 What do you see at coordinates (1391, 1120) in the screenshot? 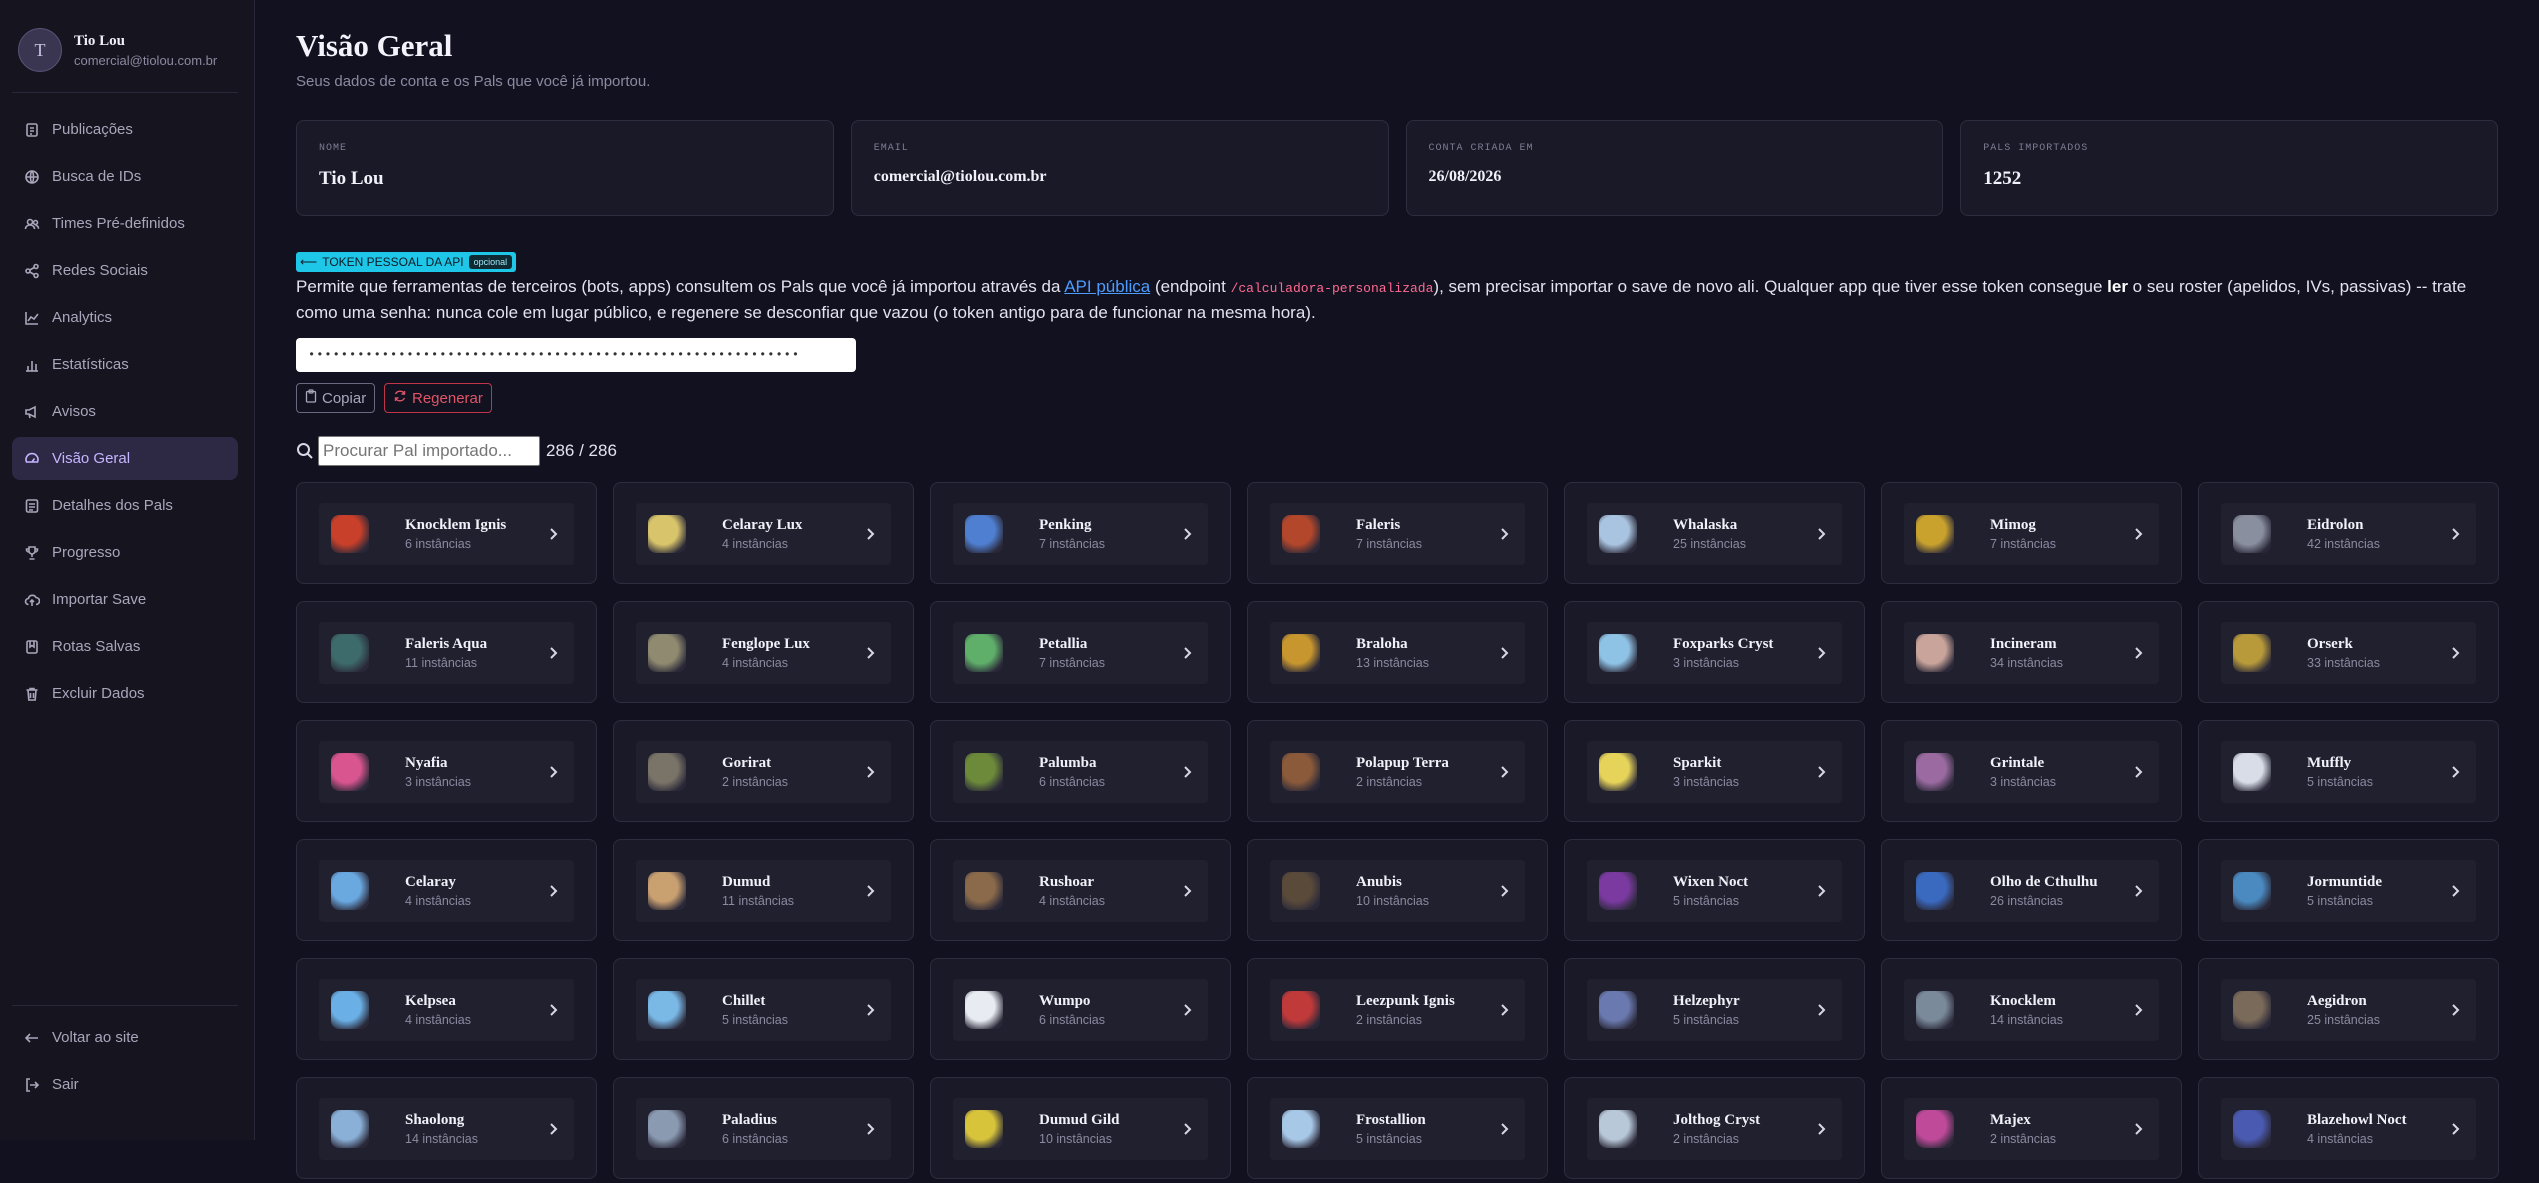
I see `pal-name: Frostallion` at bounding box center [1391, 1120].